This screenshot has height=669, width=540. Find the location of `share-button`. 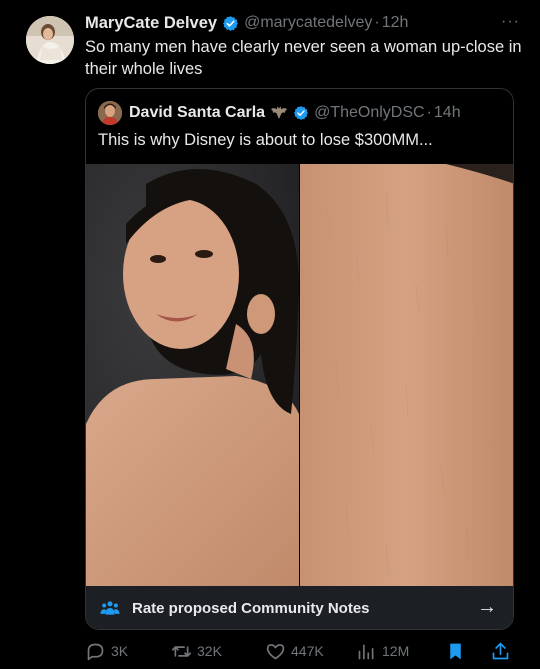

share-button is located at coordinates (503, 651).